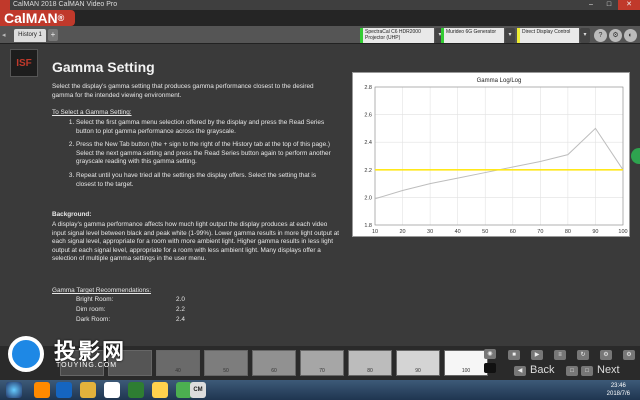 This screenshot has height=400, width=640. I want to click on measured-gamma-line, so click(499, 163).